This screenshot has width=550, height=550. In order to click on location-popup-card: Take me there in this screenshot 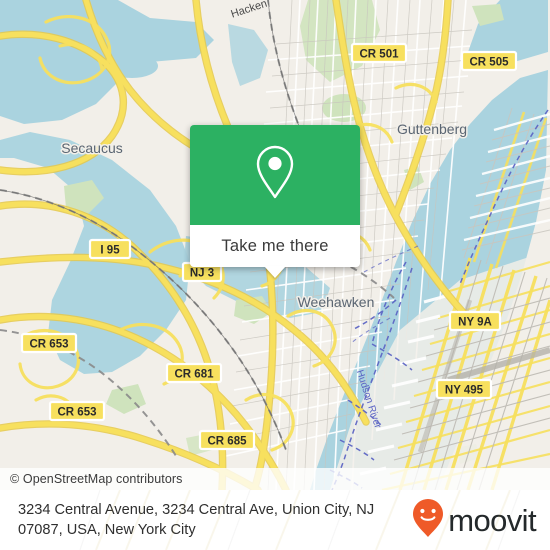, I will do `click(275, 201)`.